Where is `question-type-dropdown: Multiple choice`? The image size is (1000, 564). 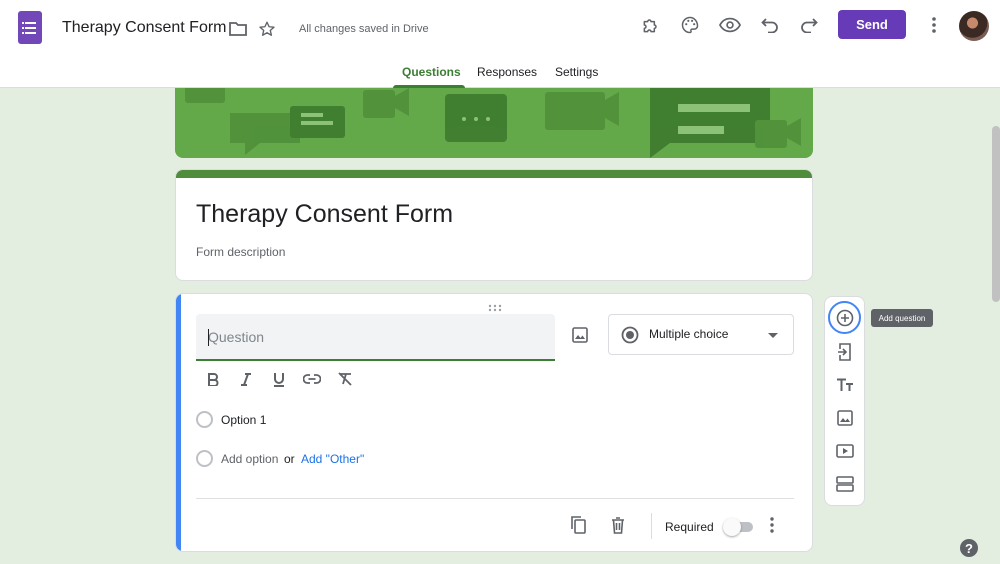
question-type-dropdown: Multiple choice is located at coordinates (701, 334).